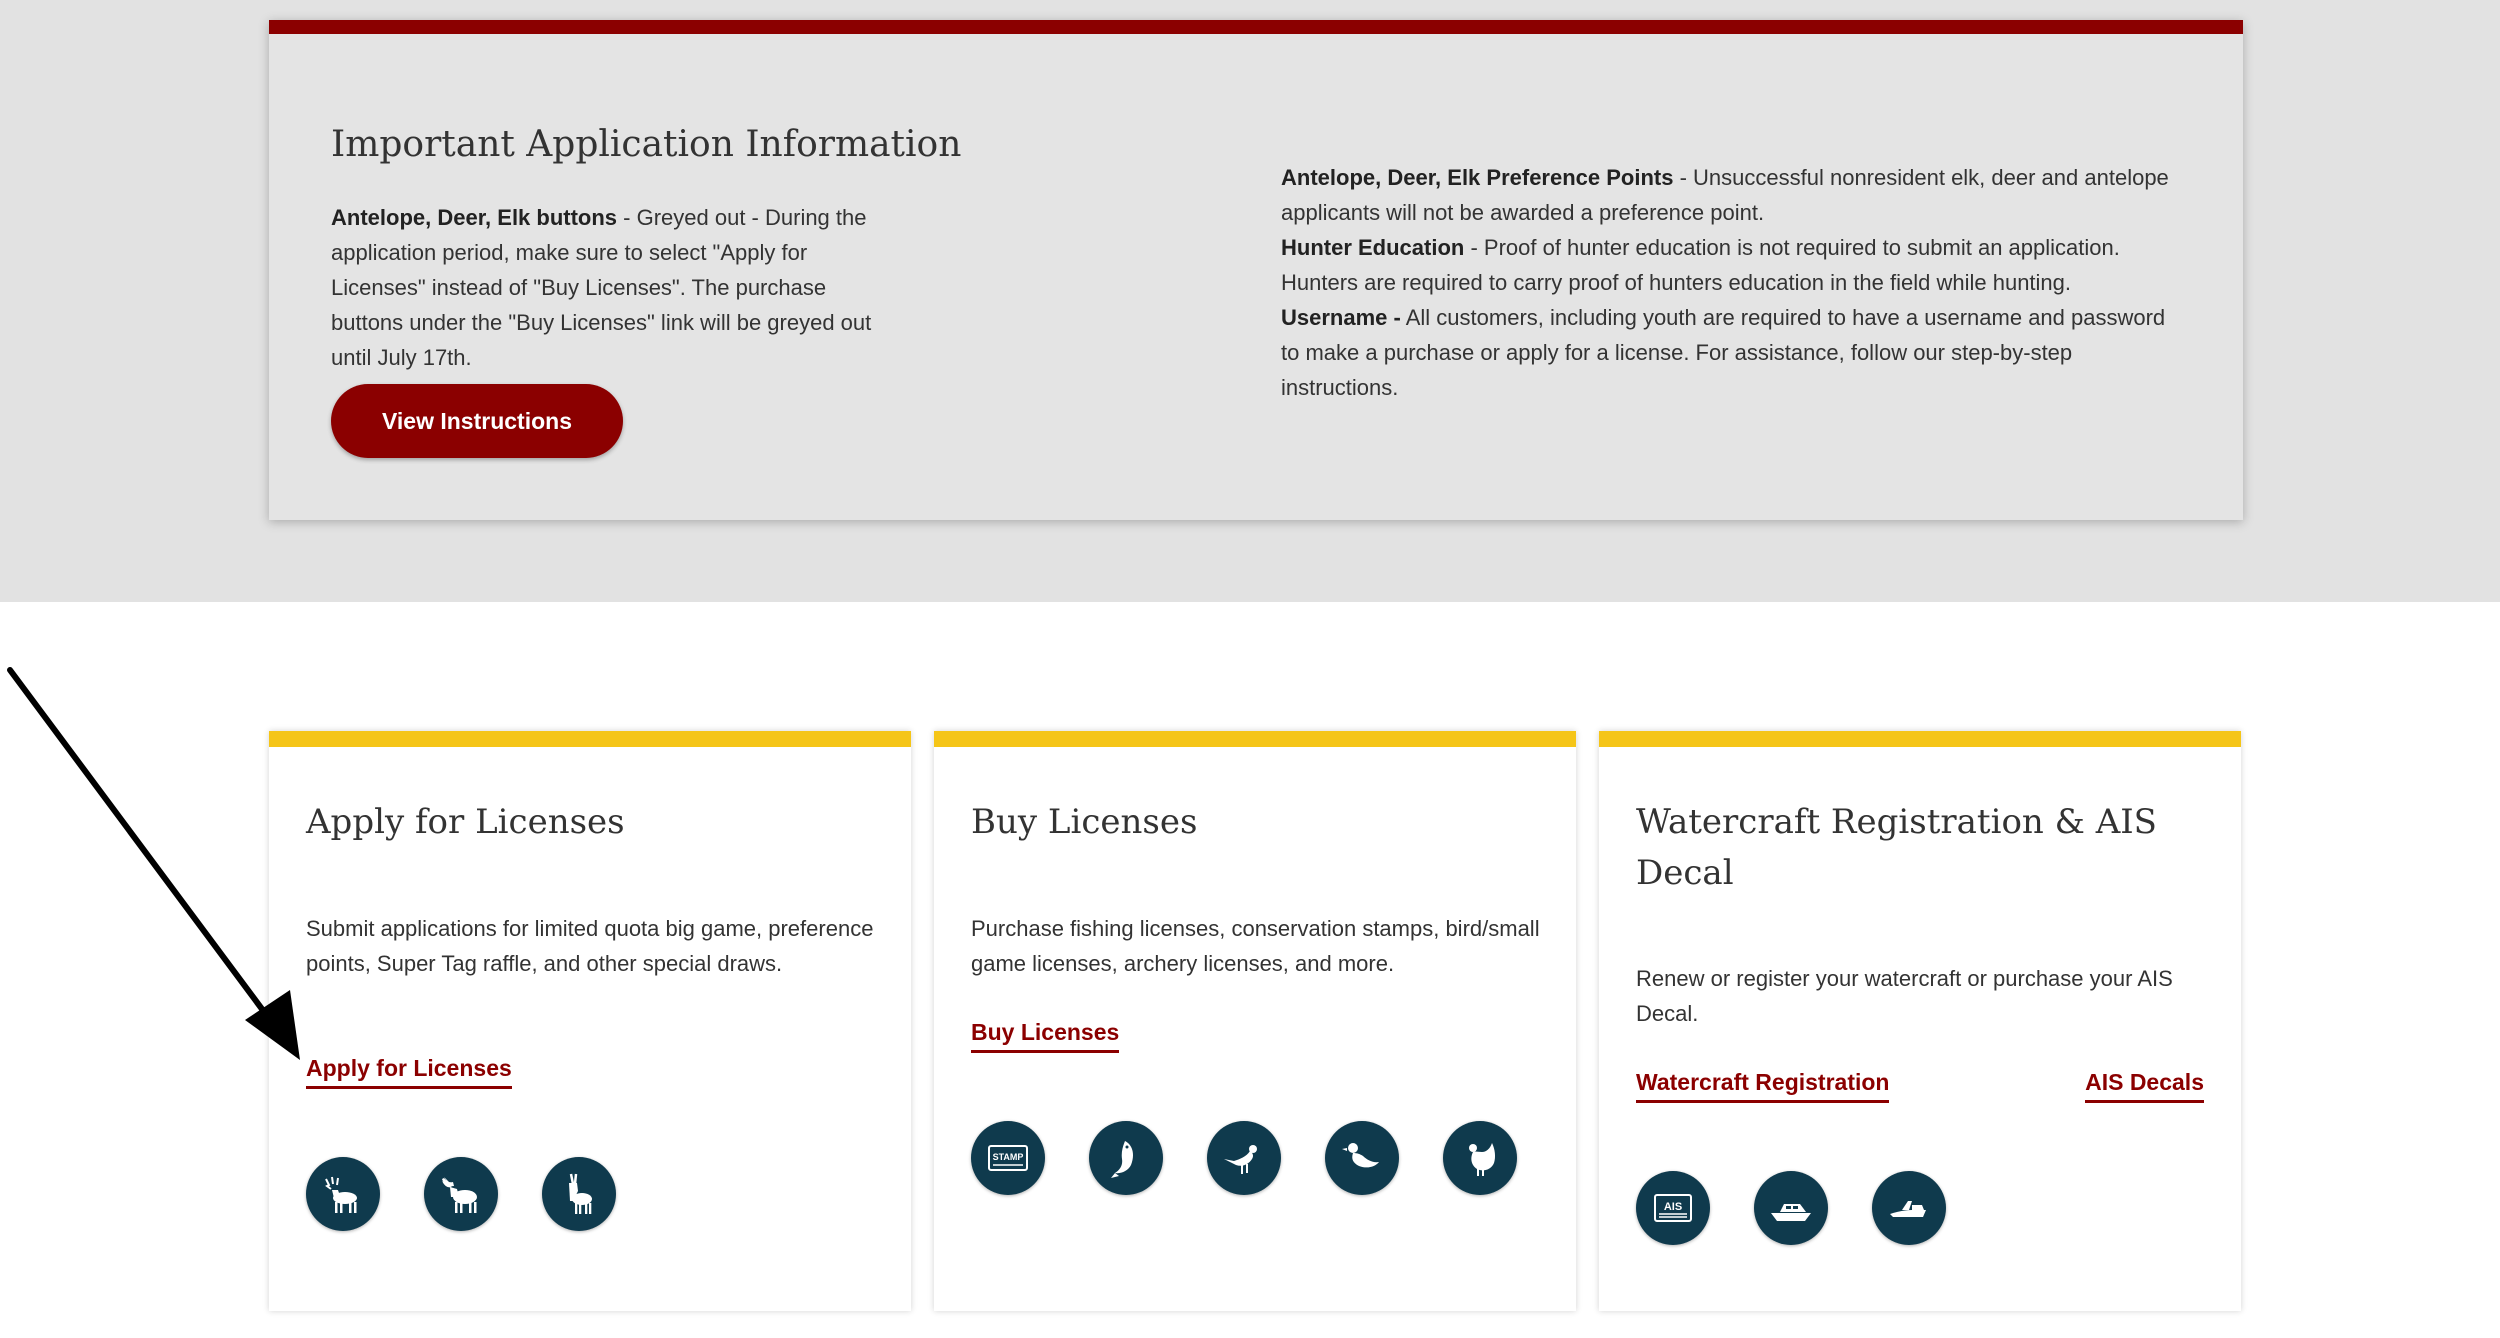  I want to click on ais-icon-label: AIS, so click(1673, 1207).